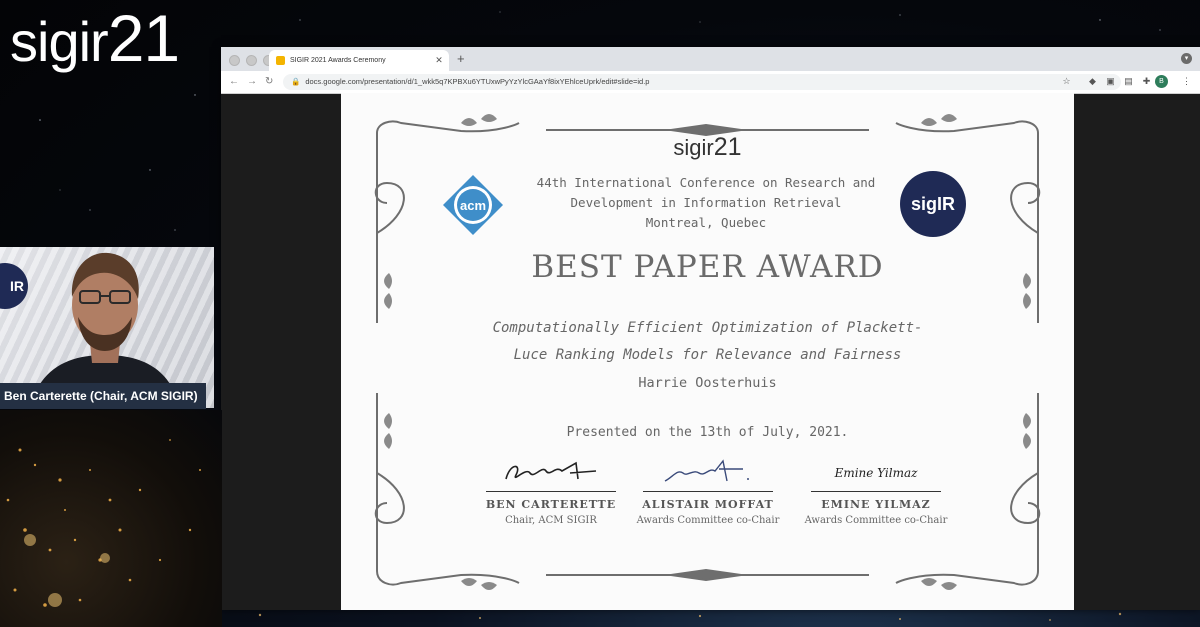 The image size is (1200, 627). What do you see at coordinates (708, 504) in the screenshot?
I see `signatory-name: ALISTAIR MOFFAT` at bounding box center [708, 504].